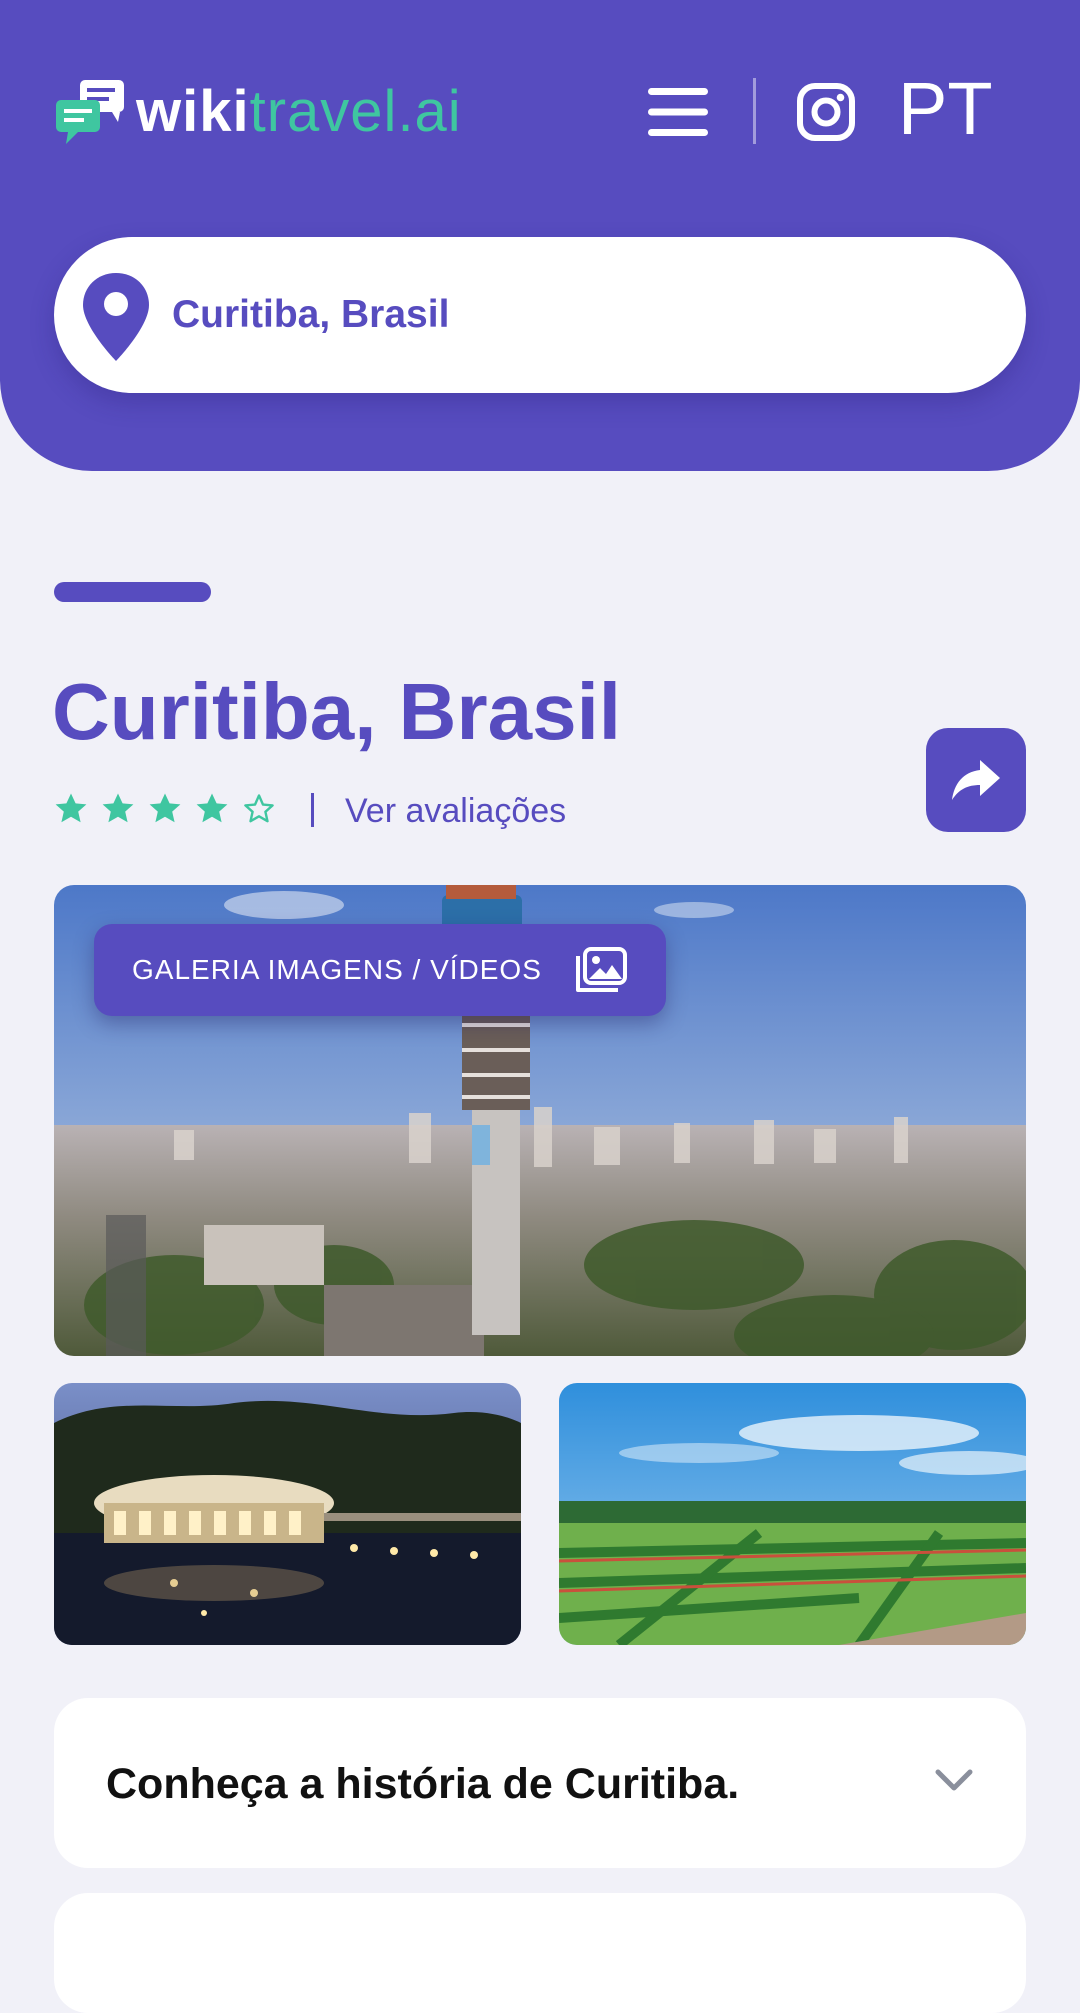 This screenshot has width=1080, height=2013. What do you see at coordinates (455, 811) in the screenshot?
I see `reviews-link: Ver avaliações` at bounding box center [455, 811].